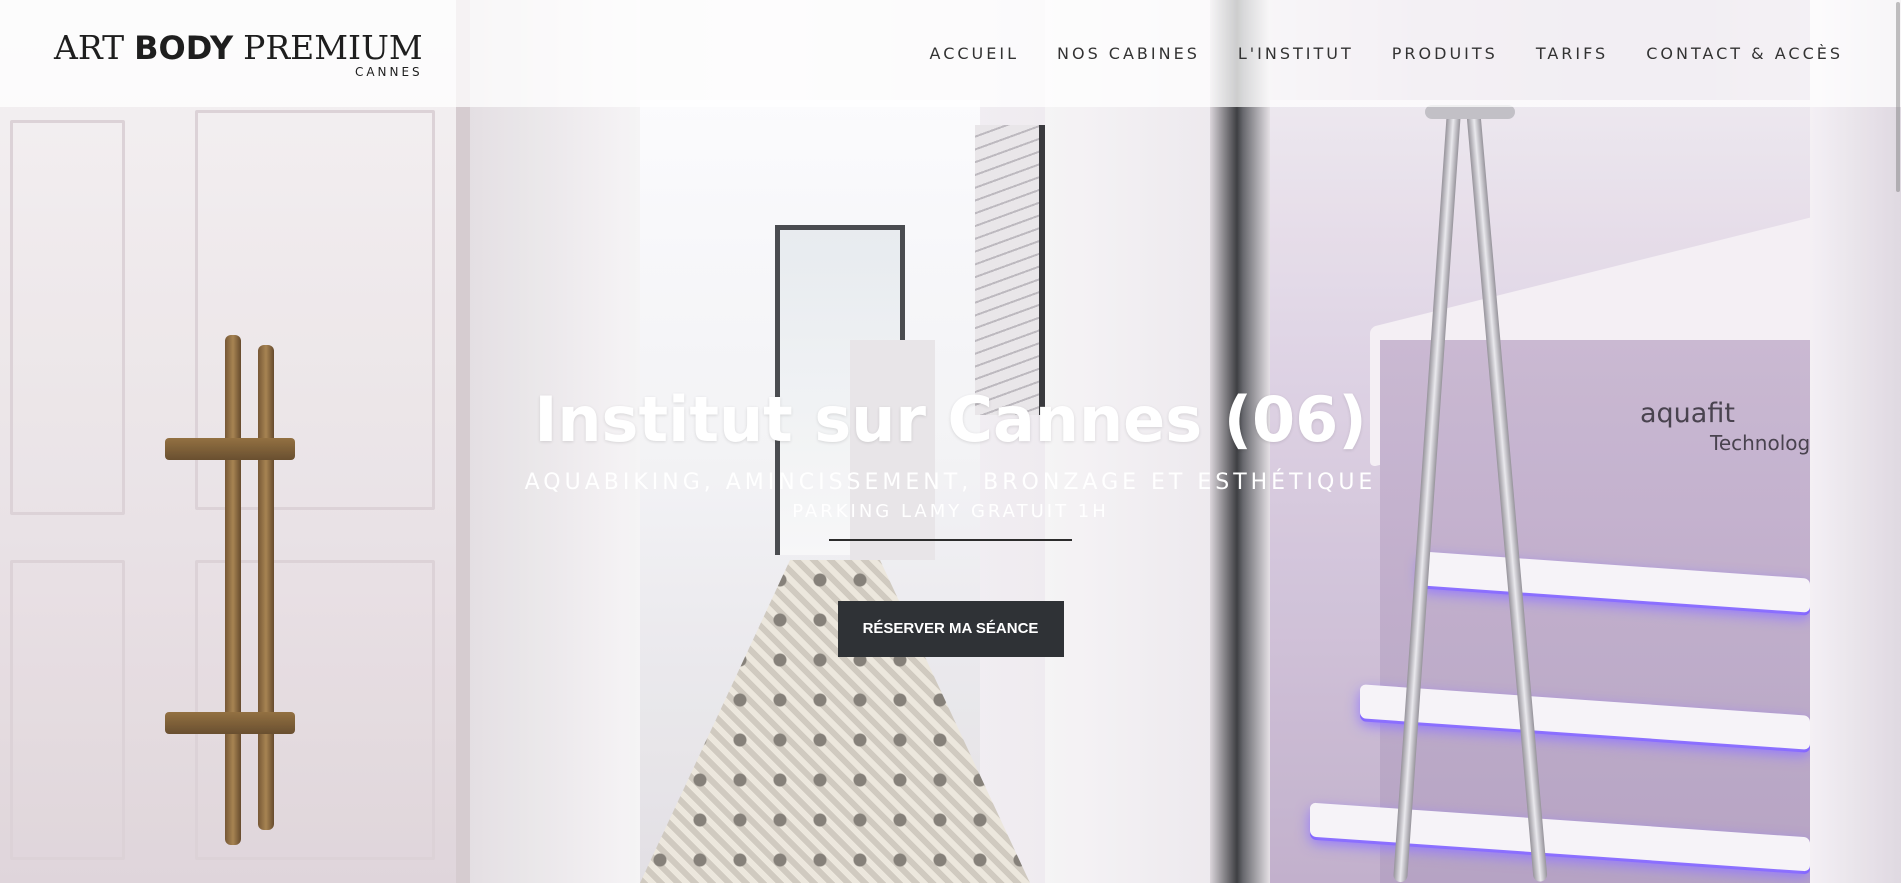 The image size is (1901, 883). What do you see at coordinates (333, 47) in the screenshot?
I see `logo-word-premium: PREMIUM` at bounding box center [333, 47].